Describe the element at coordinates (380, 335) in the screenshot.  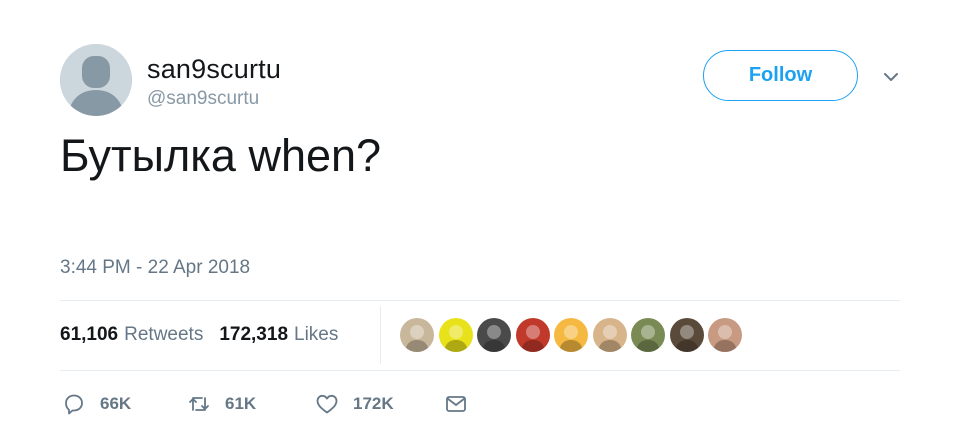
I see `stats-separator` at that location.